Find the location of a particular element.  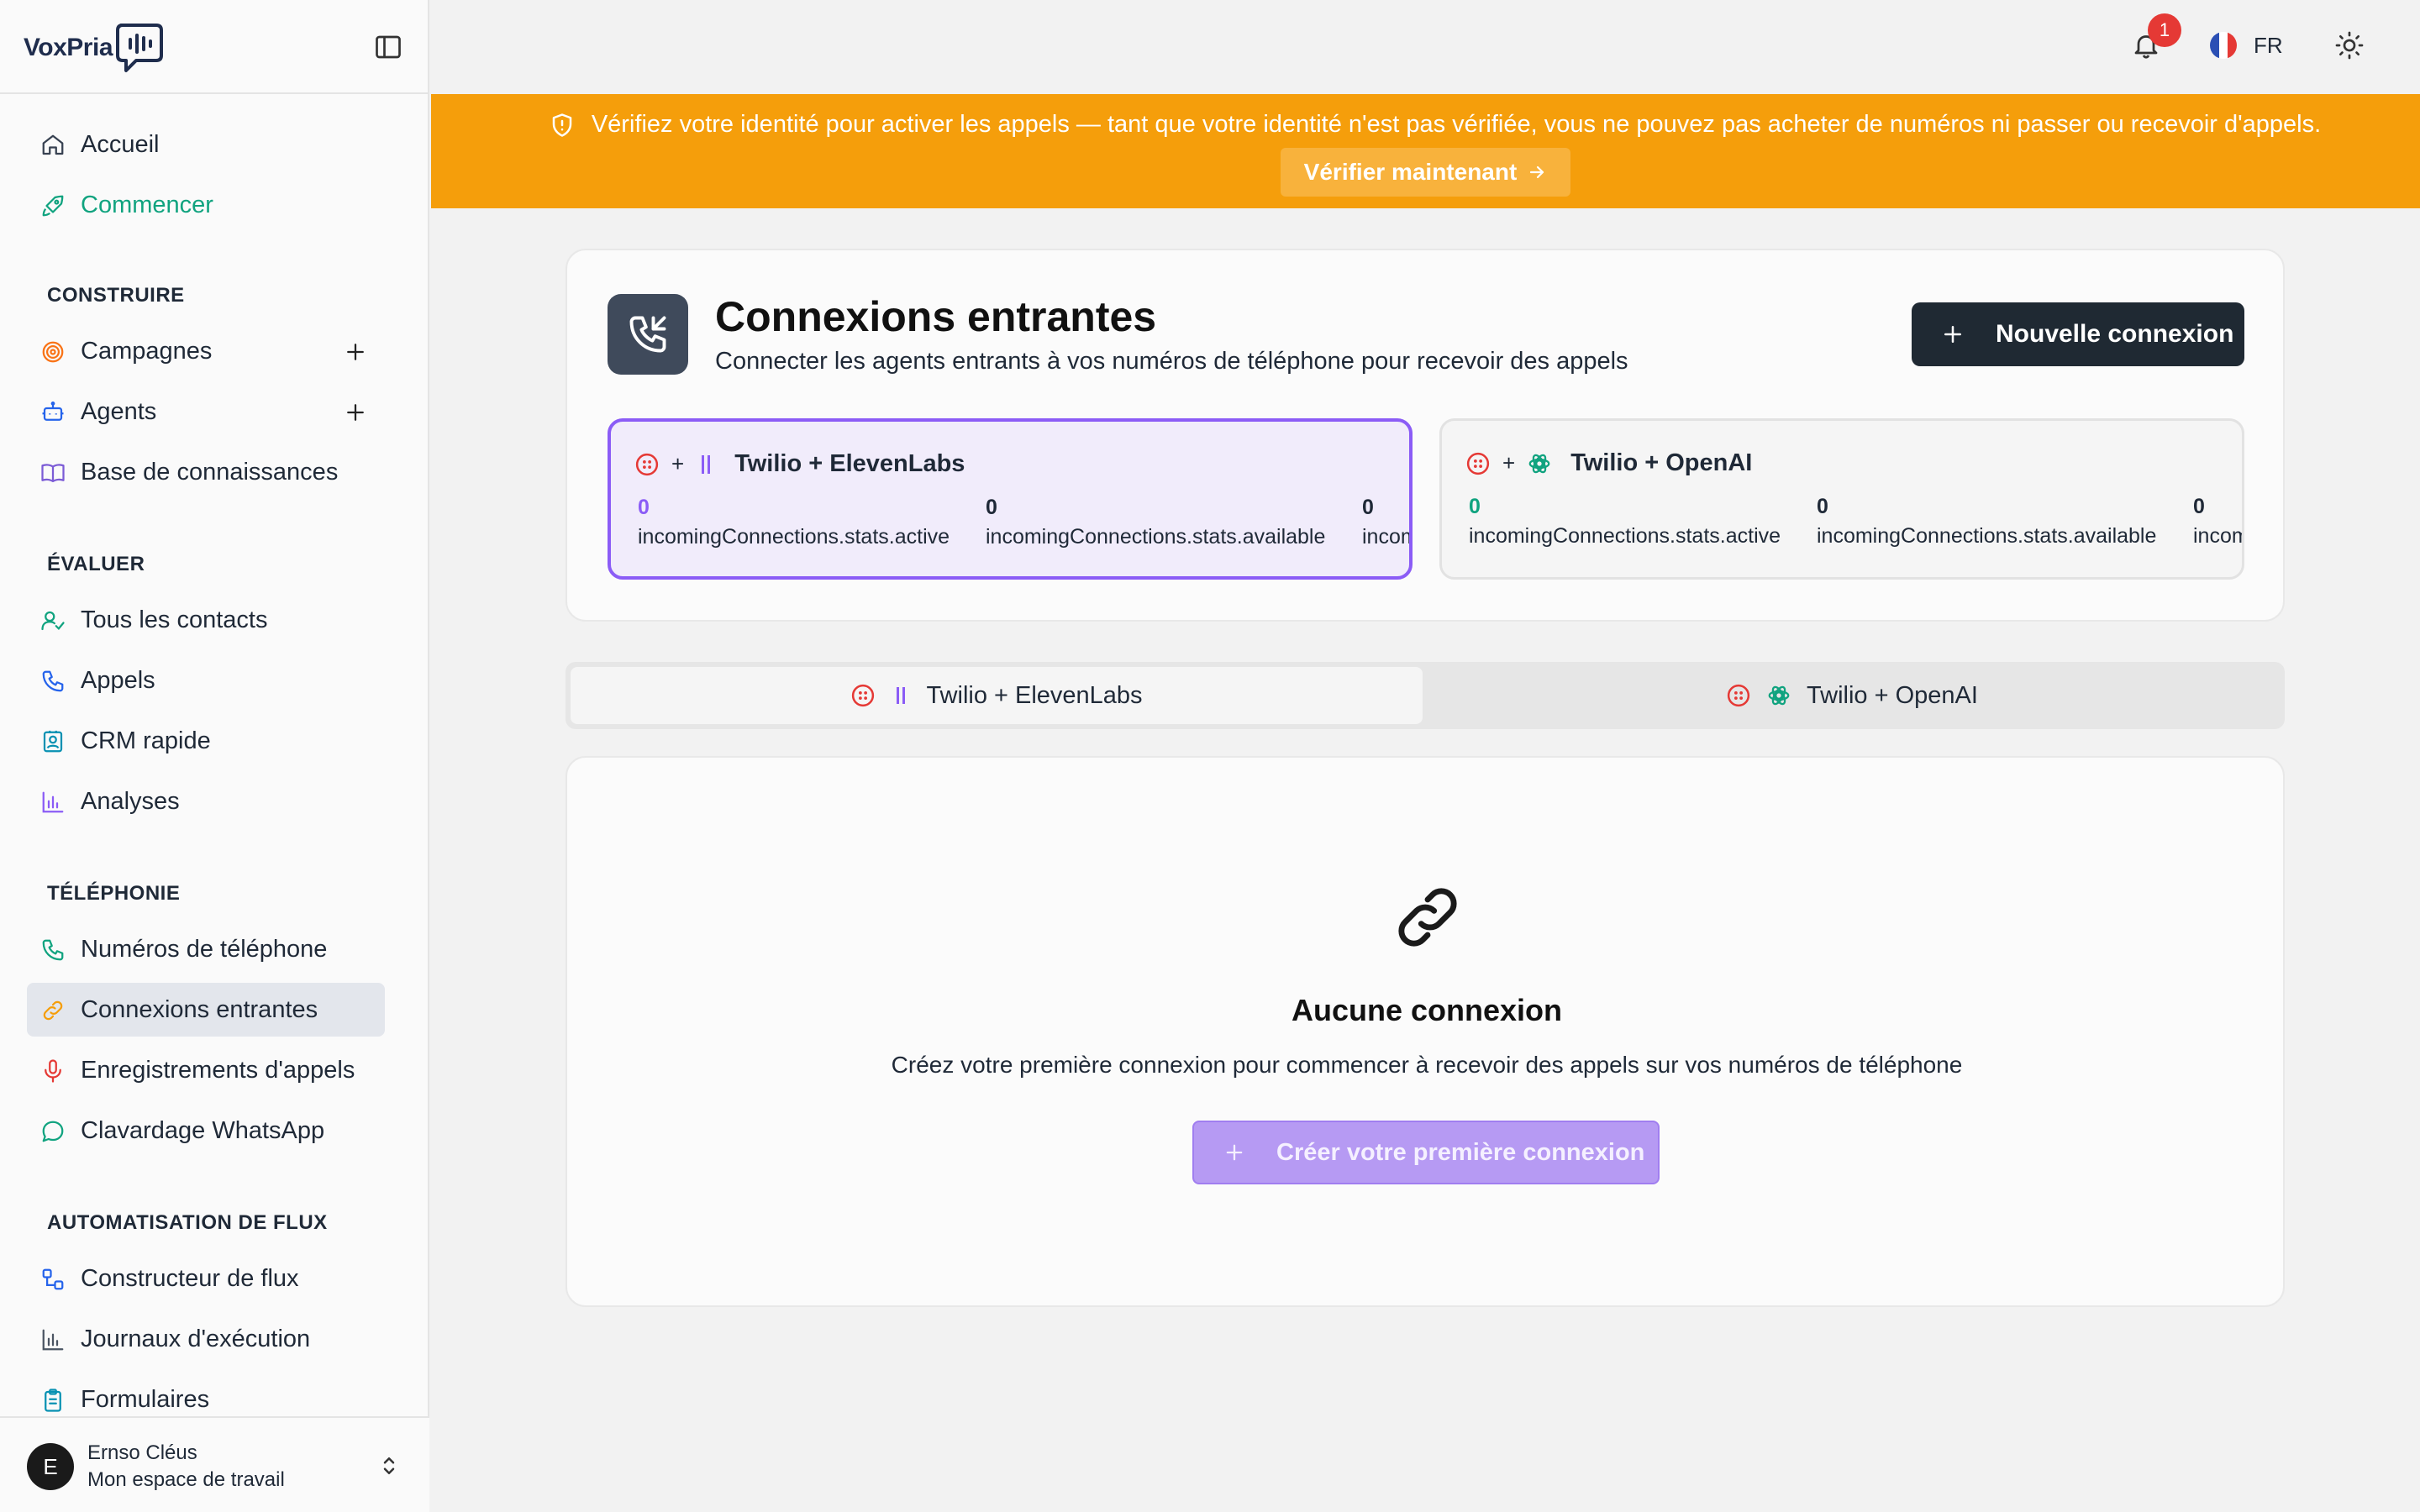

sidebar-item-formulaires: Formulaires is located at coordinates (206, 1394).